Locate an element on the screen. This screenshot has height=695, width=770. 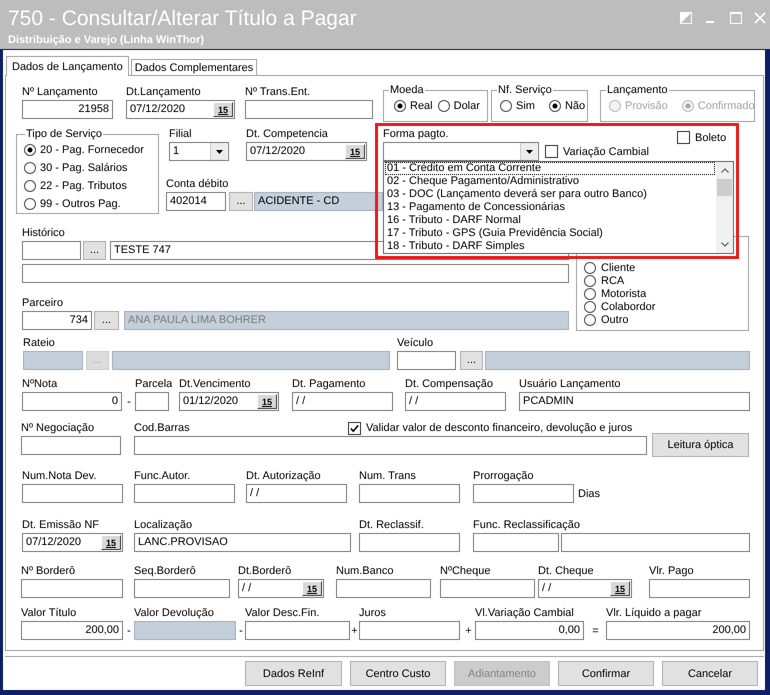
field-label: Nº Borderô is located at coordinates (48, 571).